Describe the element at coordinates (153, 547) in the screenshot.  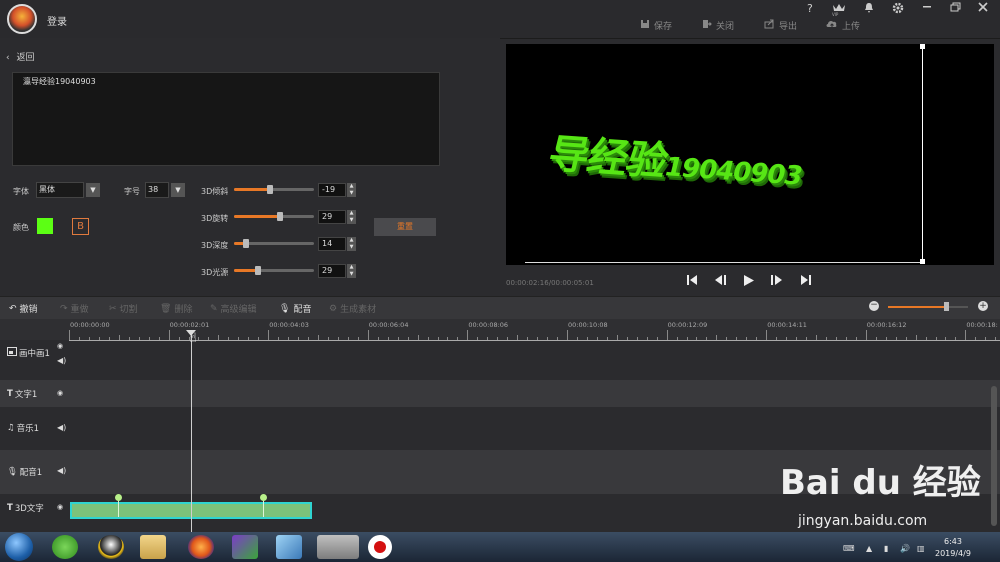
I see `file-explorer-icon` at that location.